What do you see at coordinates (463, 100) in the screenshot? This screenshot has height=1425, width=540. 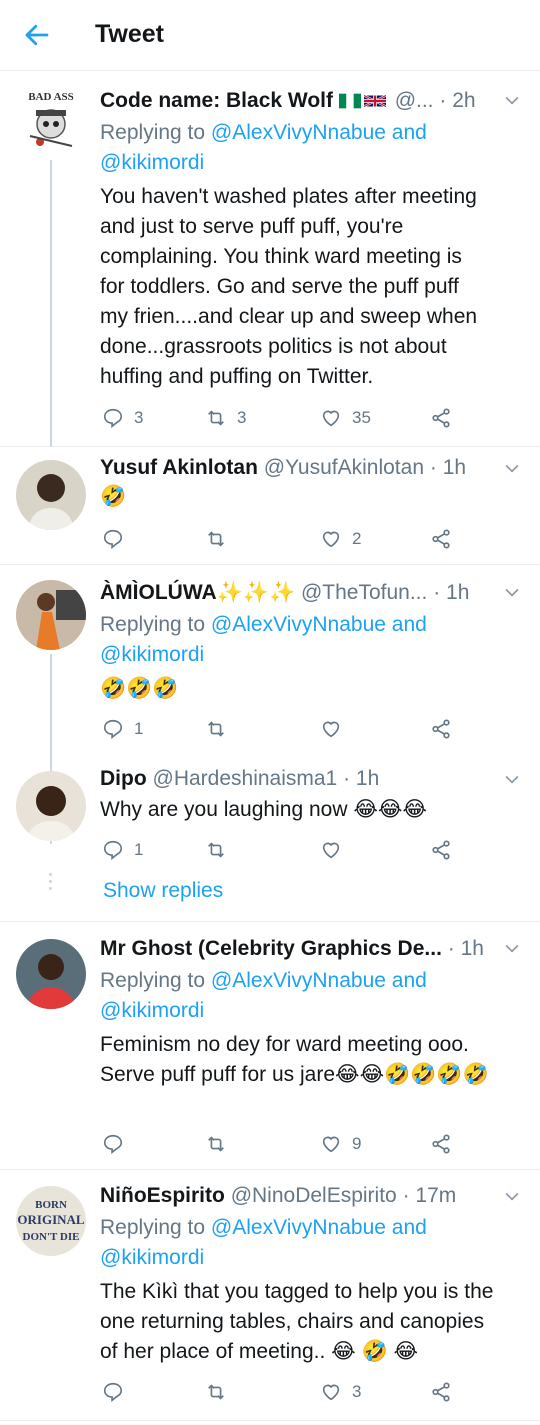 I see `timestamp: 2h` at bounding box center [463, 100].